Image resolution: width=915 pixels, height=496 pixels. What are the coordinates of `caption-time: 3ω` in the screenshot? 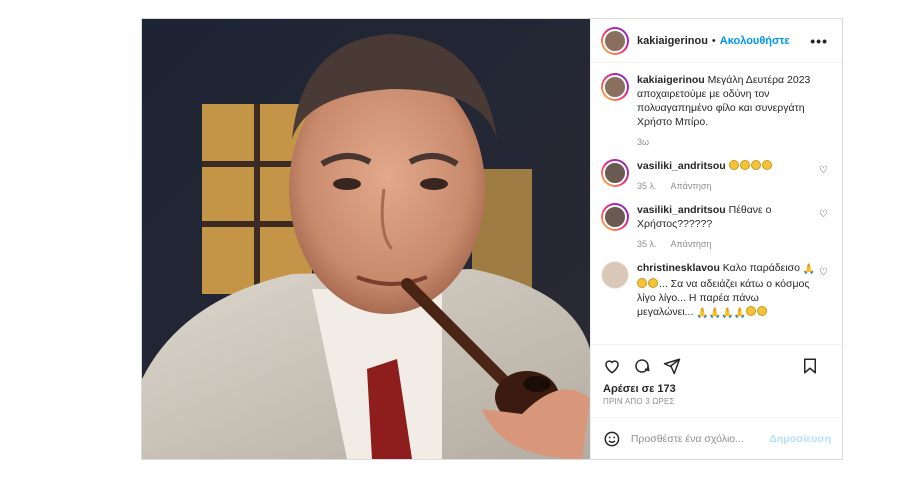 It's located at (643, 142).